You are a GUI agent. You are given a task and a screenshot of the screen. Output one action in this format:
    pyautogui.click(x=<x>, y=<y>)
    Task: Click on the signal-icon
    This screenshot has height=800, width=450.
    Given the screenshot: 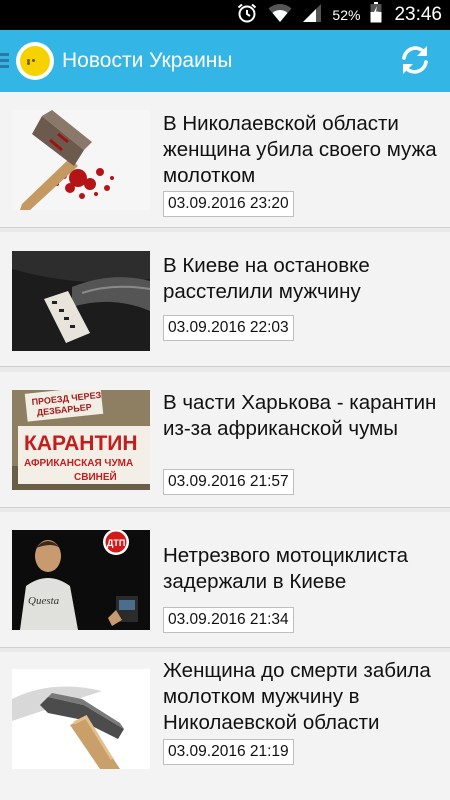 What is the action you would take?
    pyautogui.click(x=312, y=15)
    